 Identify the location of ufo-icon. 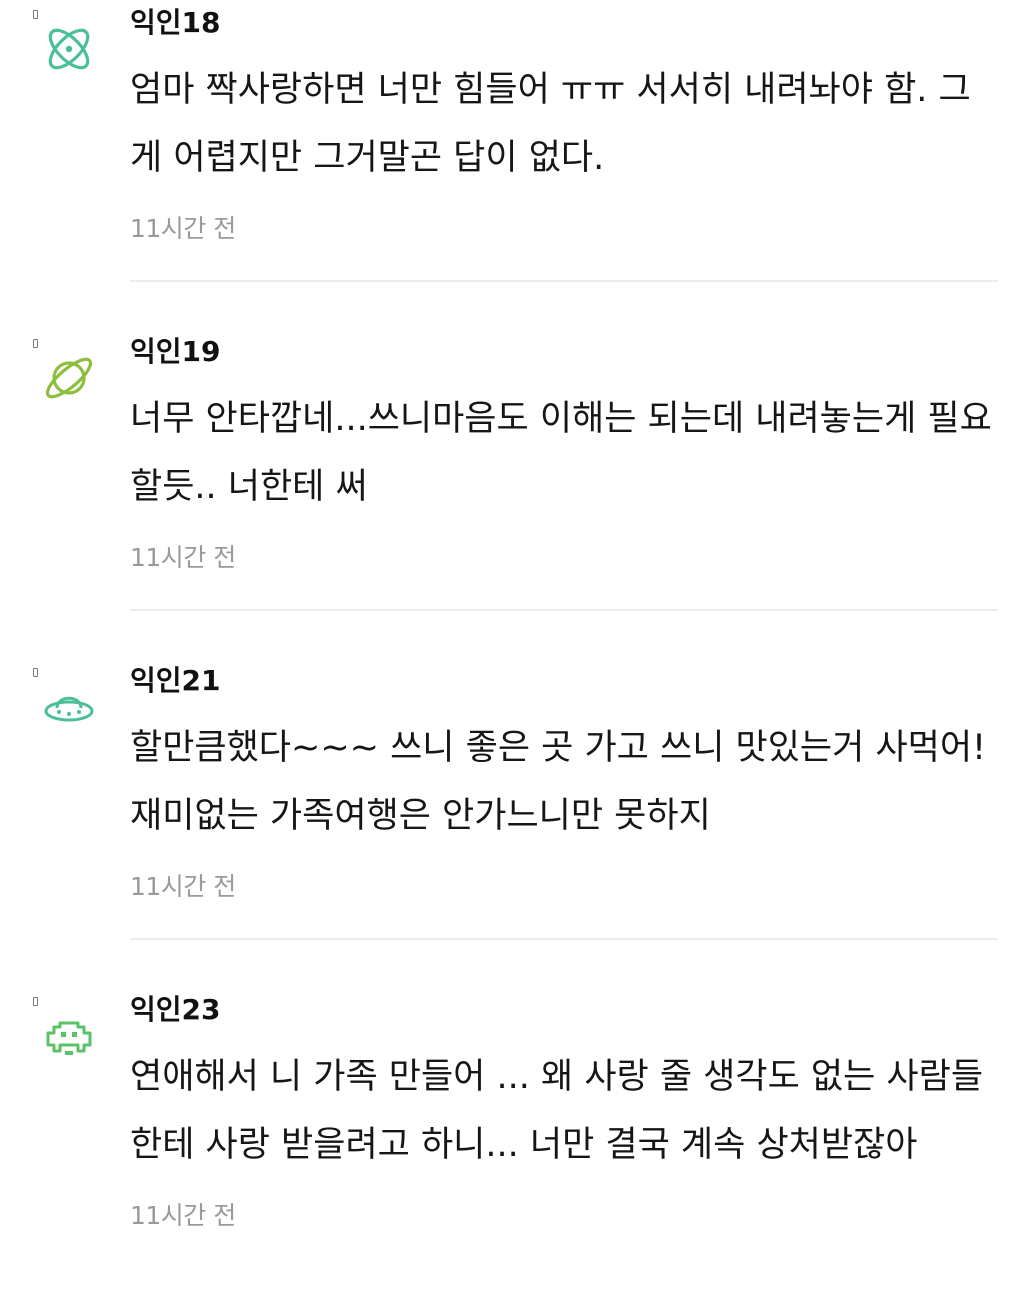
(69, 707).